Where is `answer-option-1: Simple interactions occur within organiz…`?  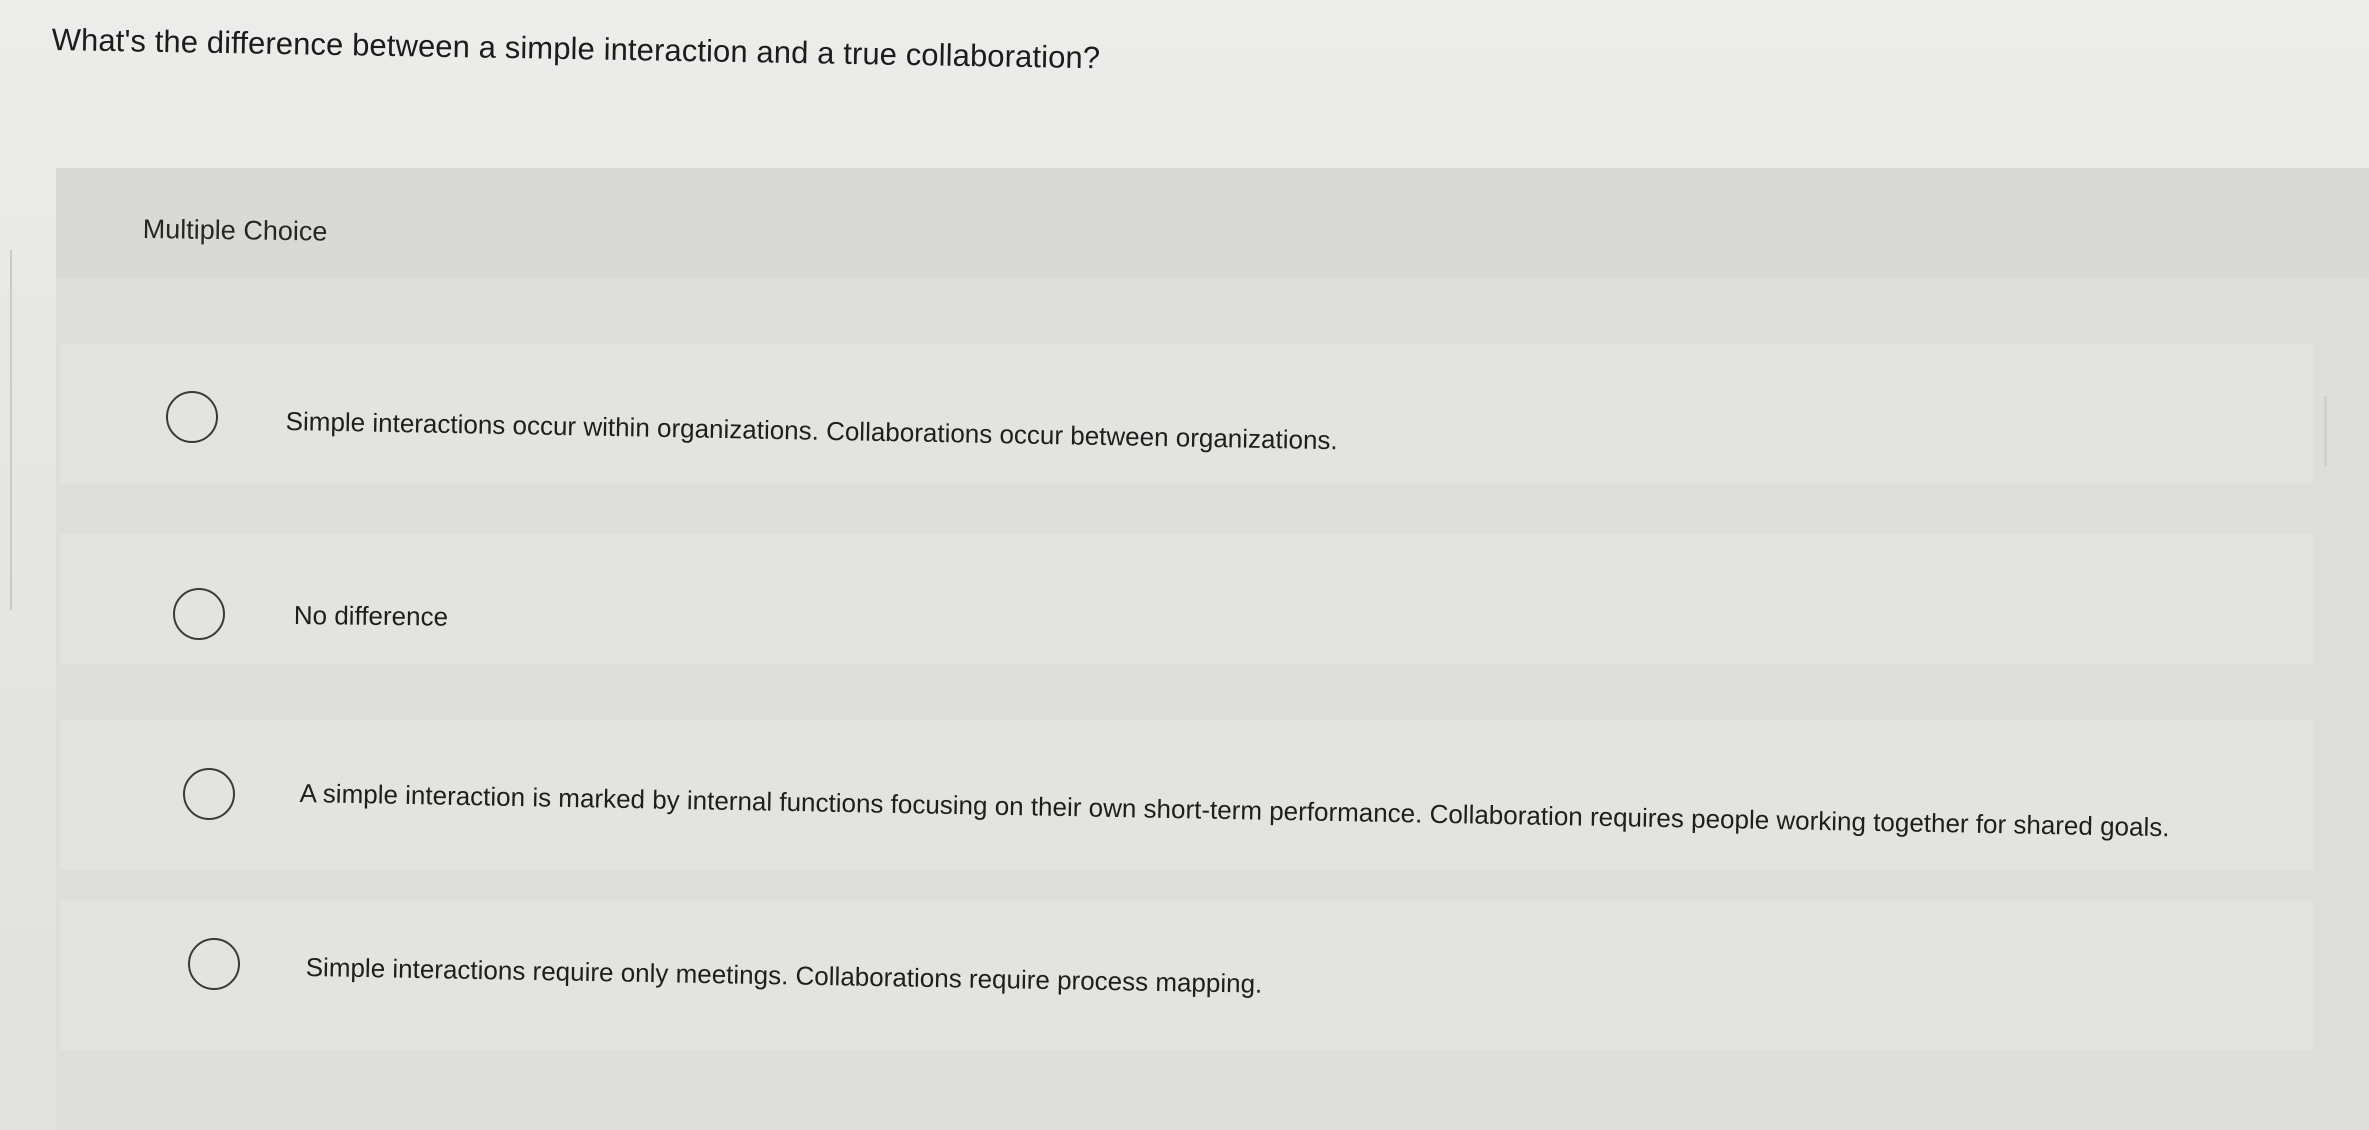
answer-option-1: Simple interactions occur within organiz… is located at coordinates (1186, 414).